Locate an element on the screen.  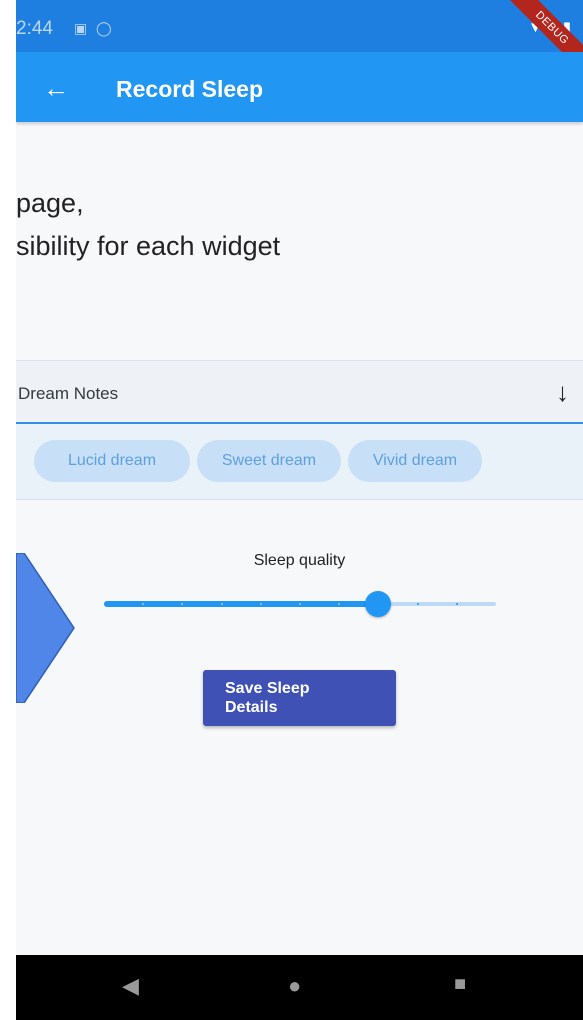
dream-notes-dropdown: Dream Notes ↓ is located at coordinates (299, 392).